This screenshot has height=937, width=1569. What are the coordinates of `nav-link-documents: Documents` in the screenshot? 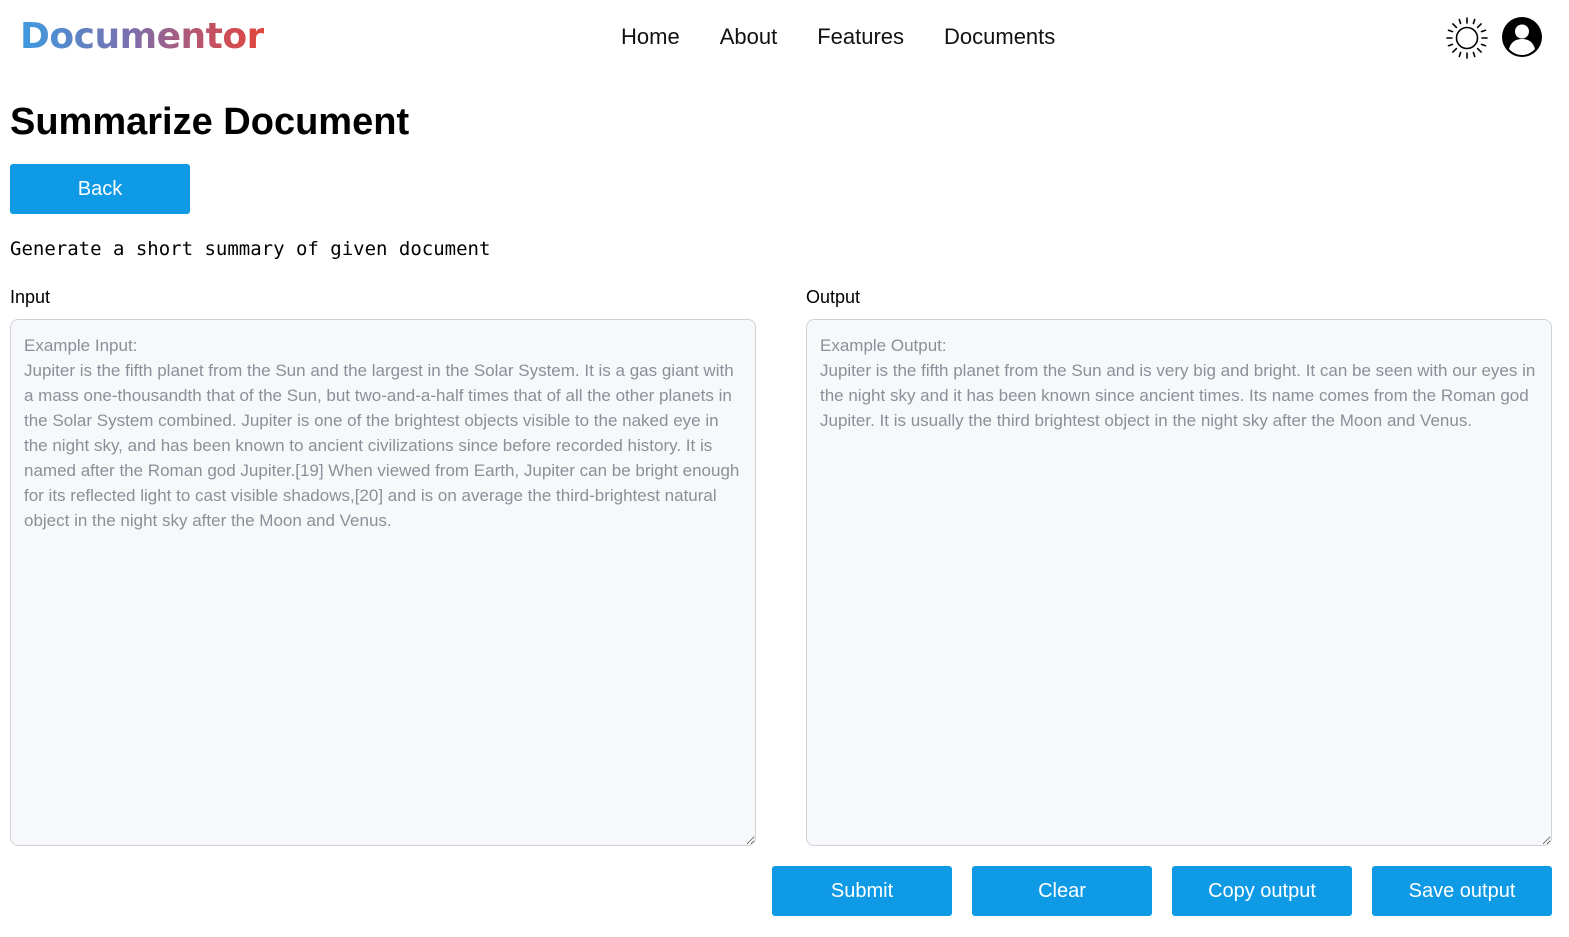 It's located at (999, 37).